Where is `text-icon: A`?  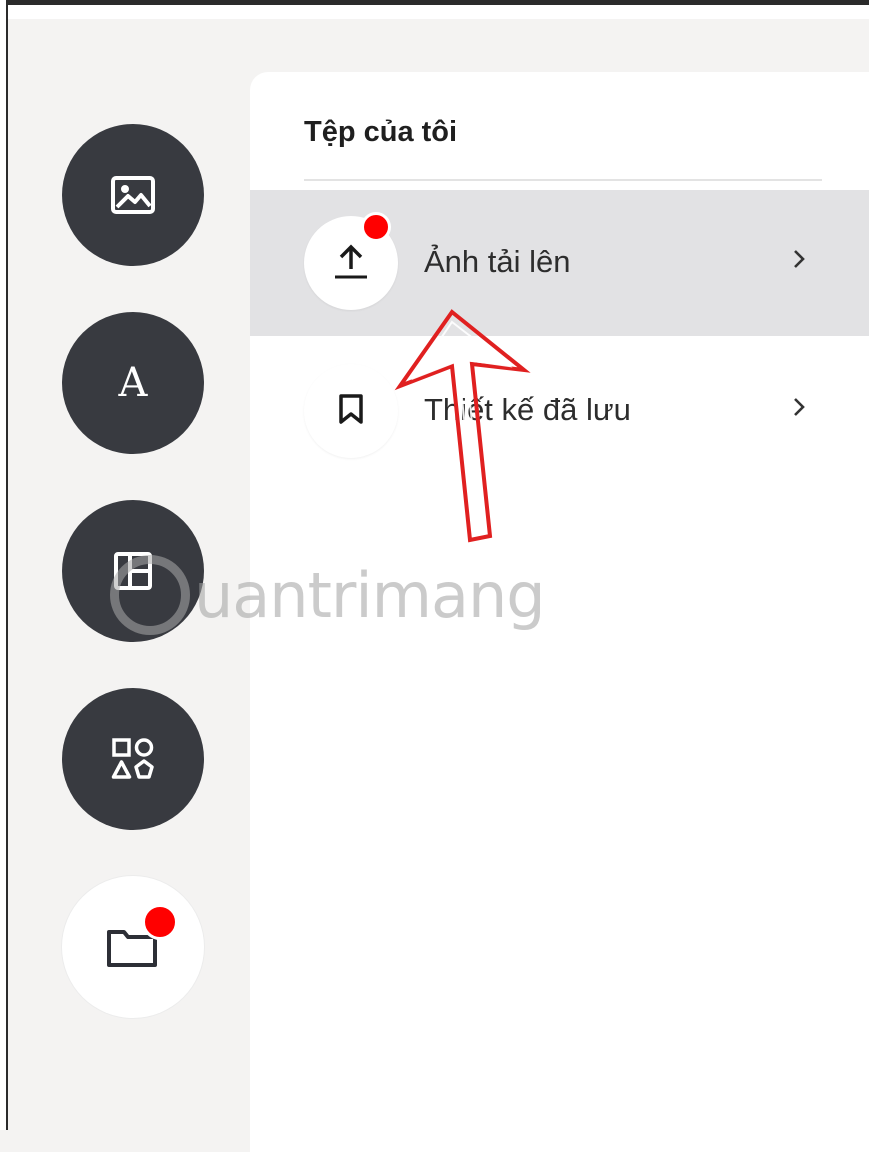
text-icon: A is located at coordinates (133, 383).